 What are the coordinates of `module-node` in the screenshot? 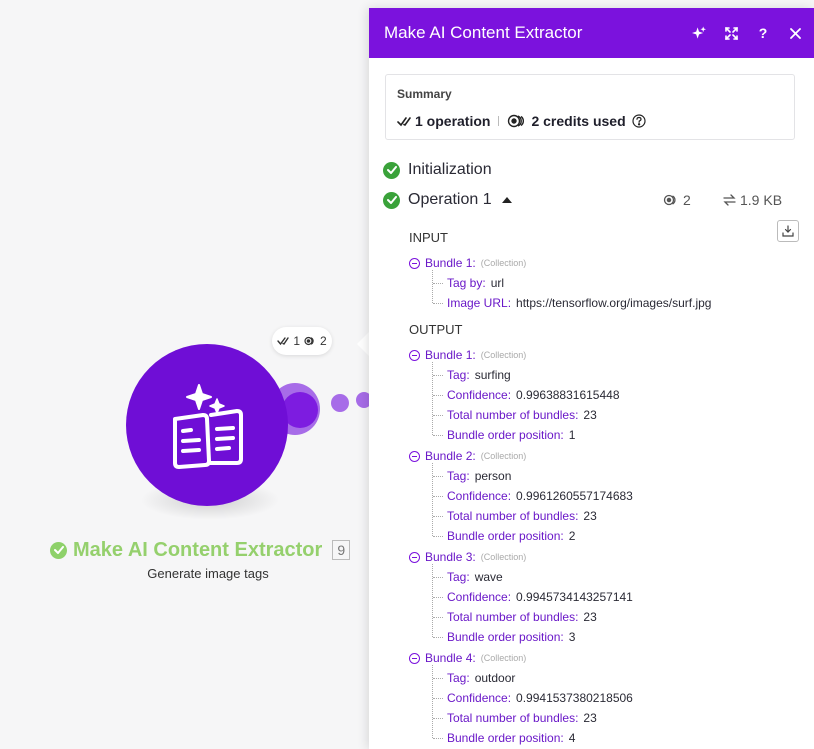 It's located at (207, 425).